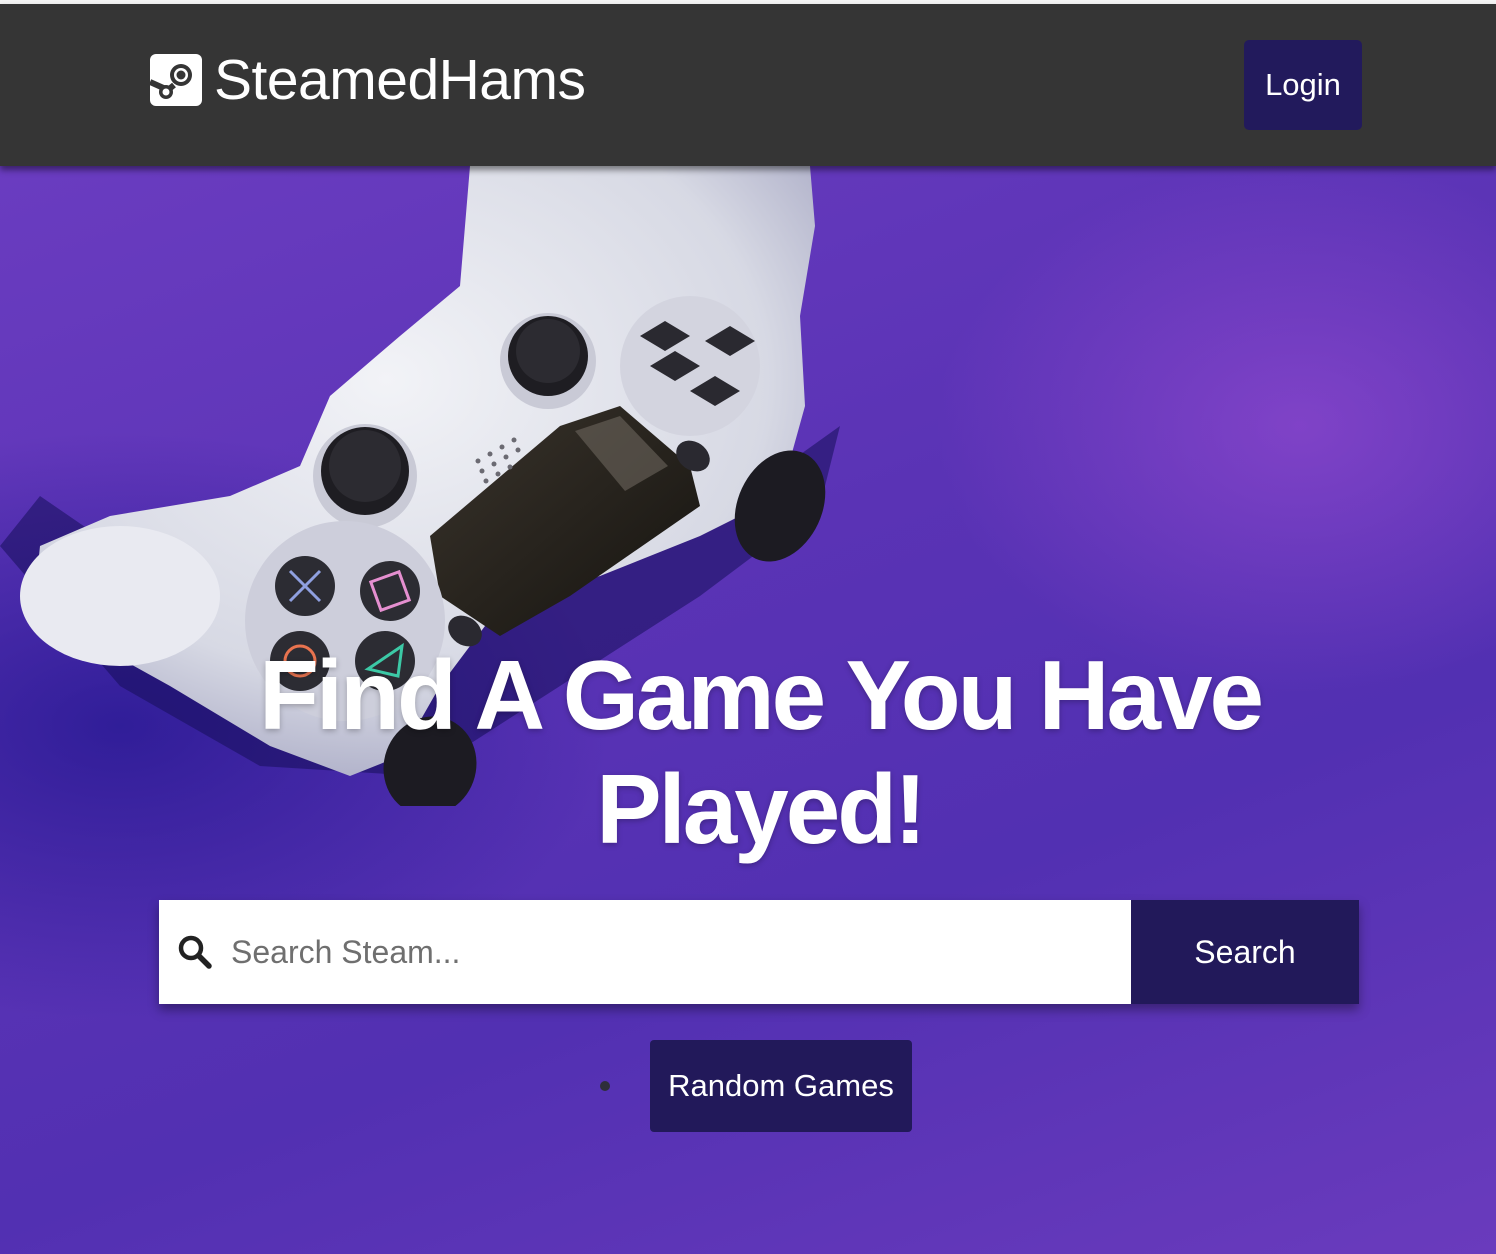 This screenshot has height=1254, width=1496. I want to click on navbar: SteamedHams Login, so click(748, 85).